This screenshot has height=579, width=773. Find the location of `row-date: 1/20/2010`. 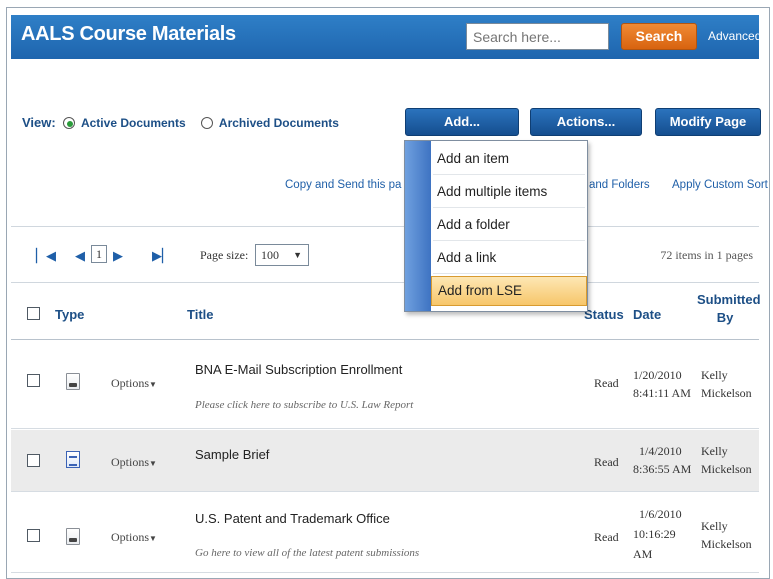

row-date: 1/20/2010 is located at coordinates (657, 375).